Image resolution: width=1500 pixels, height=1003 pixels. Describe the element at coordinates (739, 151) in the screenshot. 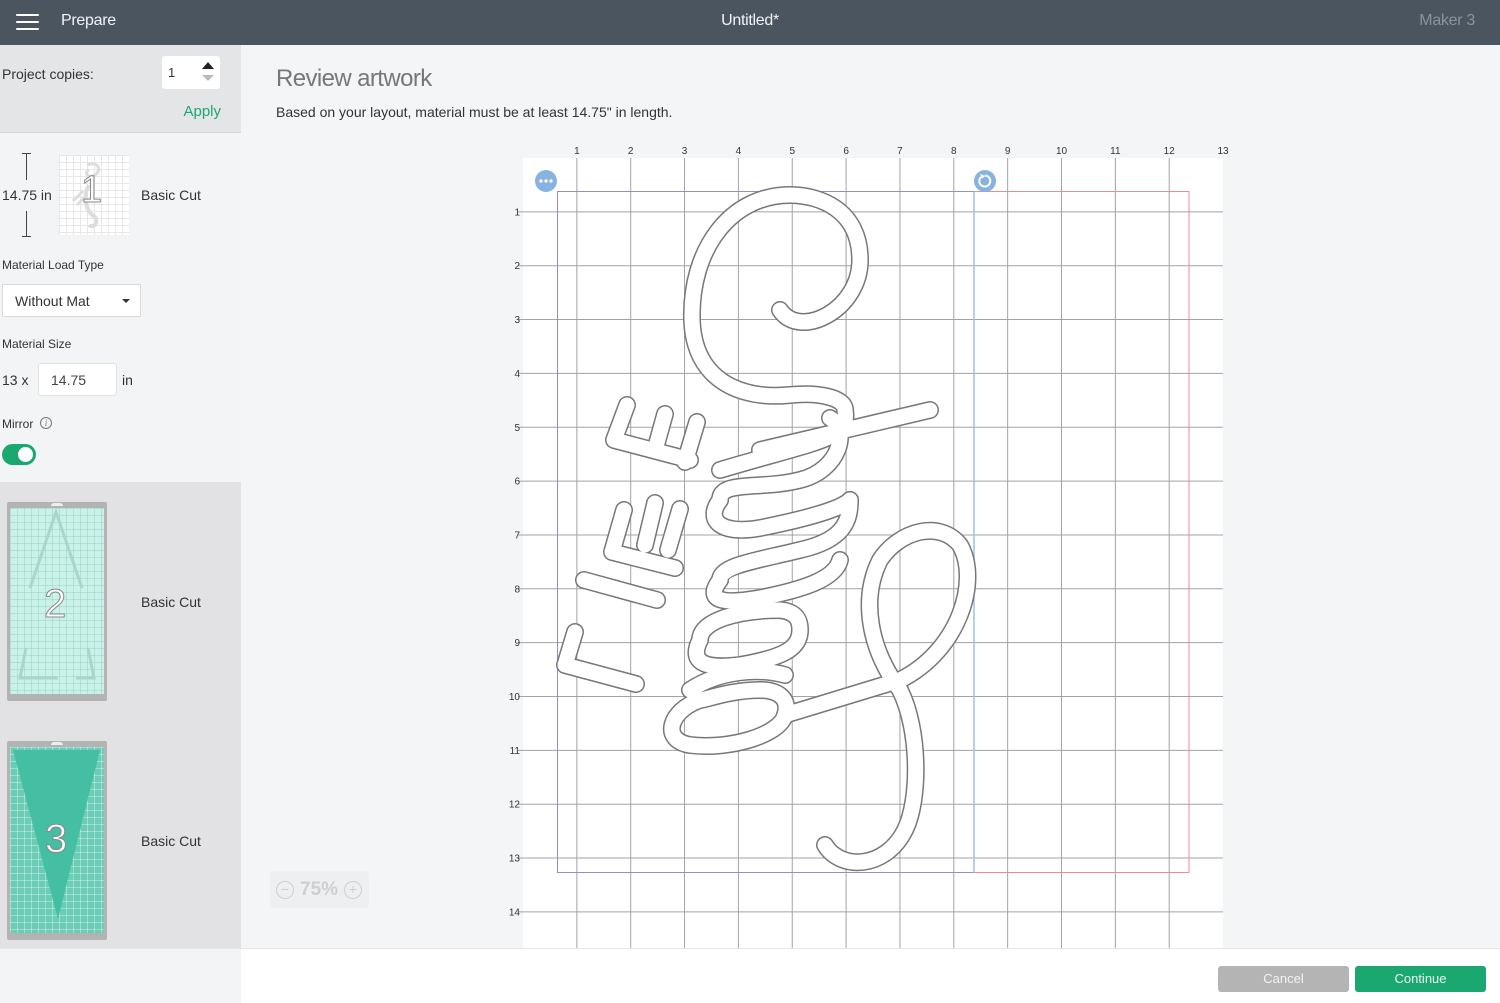

I see `top-ruler-label: 4` at that location.